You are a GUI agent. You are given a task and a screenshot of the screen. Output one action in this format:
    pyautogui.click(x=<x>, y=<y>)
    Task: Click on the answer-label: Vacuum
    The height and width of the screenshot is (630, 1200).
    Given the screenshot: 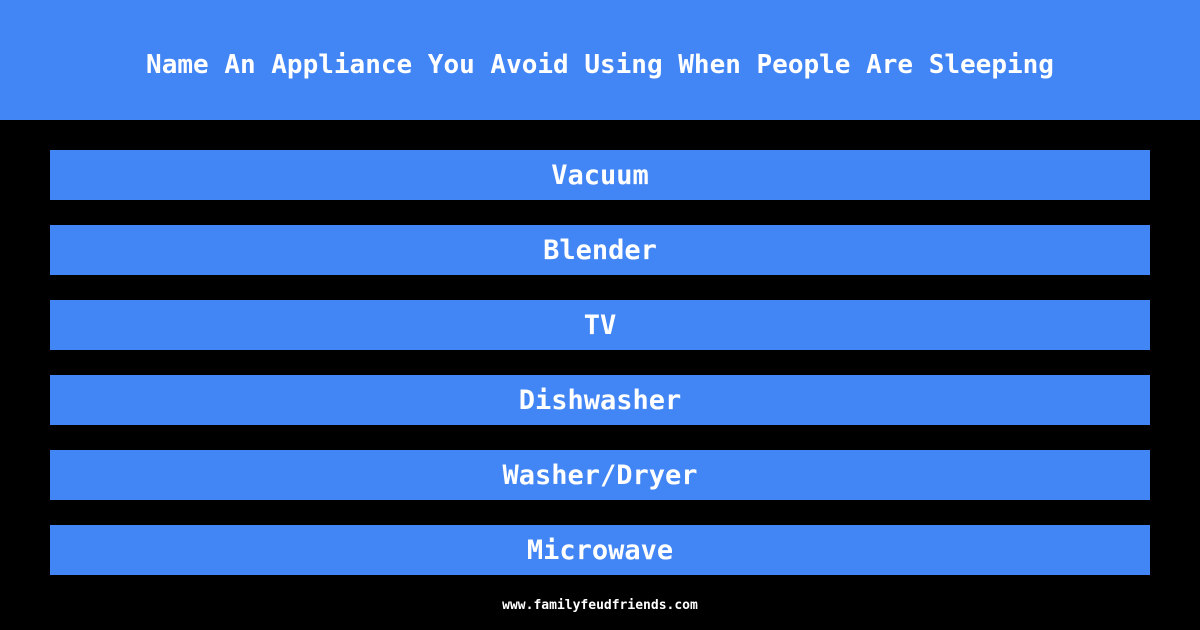 What is the action you would take?
    pyautogui.click(x=600, y=175)
    